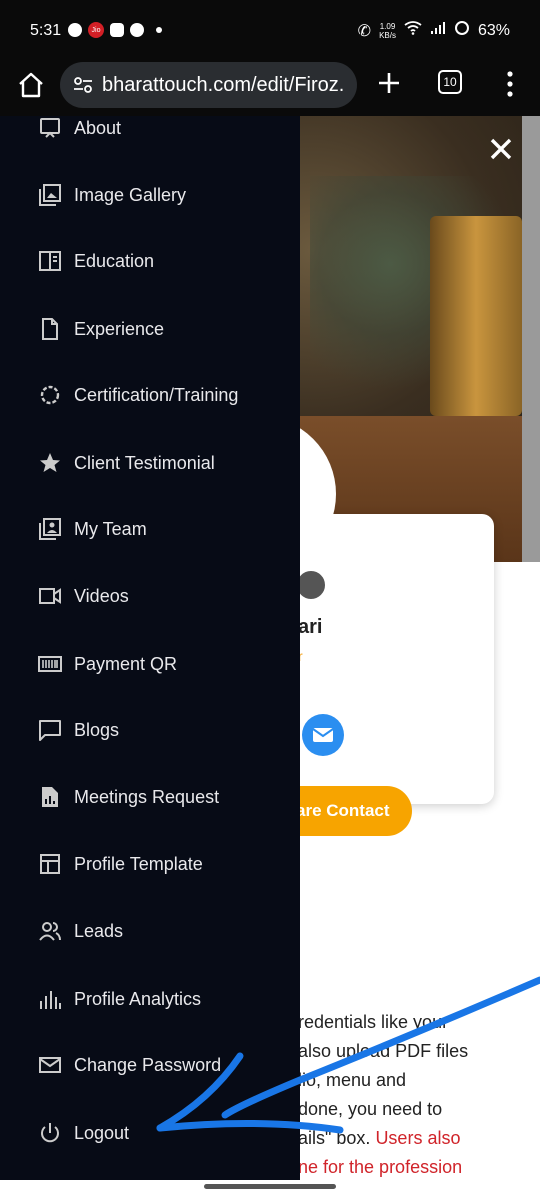 The width and height of the screenshot is (540, 1200). I want to click on barcode-icon, so click(50, 664).